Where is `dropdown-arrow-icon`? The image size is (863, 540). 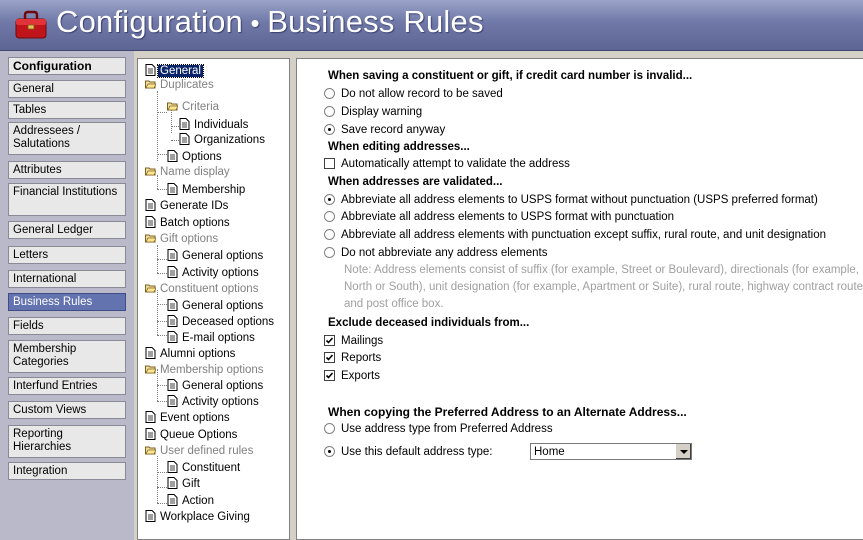
dropdown-arrow-icon is located at coordinates (683, 451).